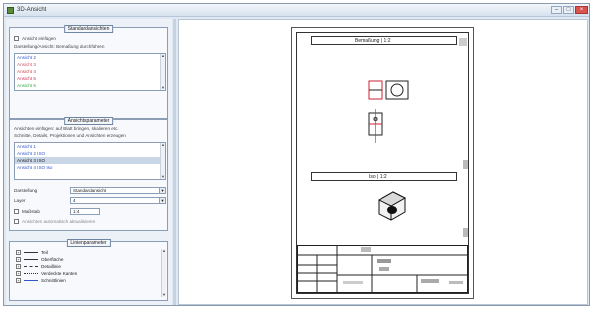 This screenshot has height=309, width=593. I want to click on scale-label: Maßstab, so click(31, 211).